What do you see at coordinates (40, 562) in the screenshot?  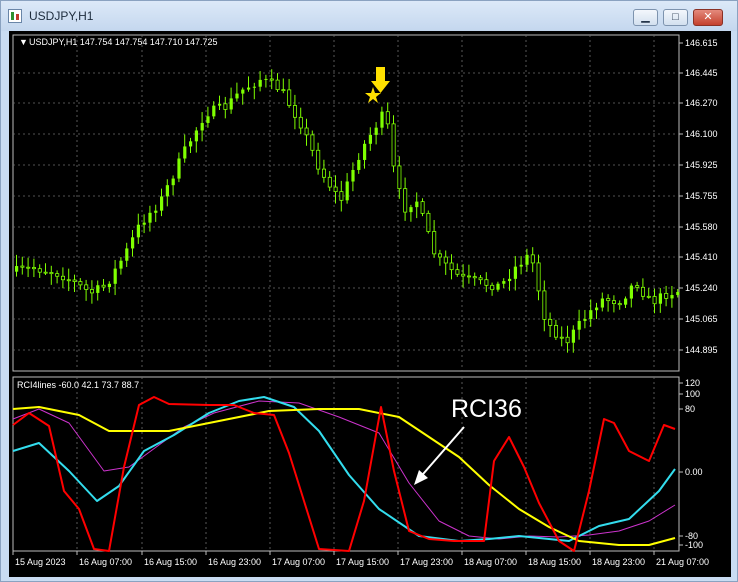 I see `time-label: 15 Aug 2023` at bounding box center [40, 562].